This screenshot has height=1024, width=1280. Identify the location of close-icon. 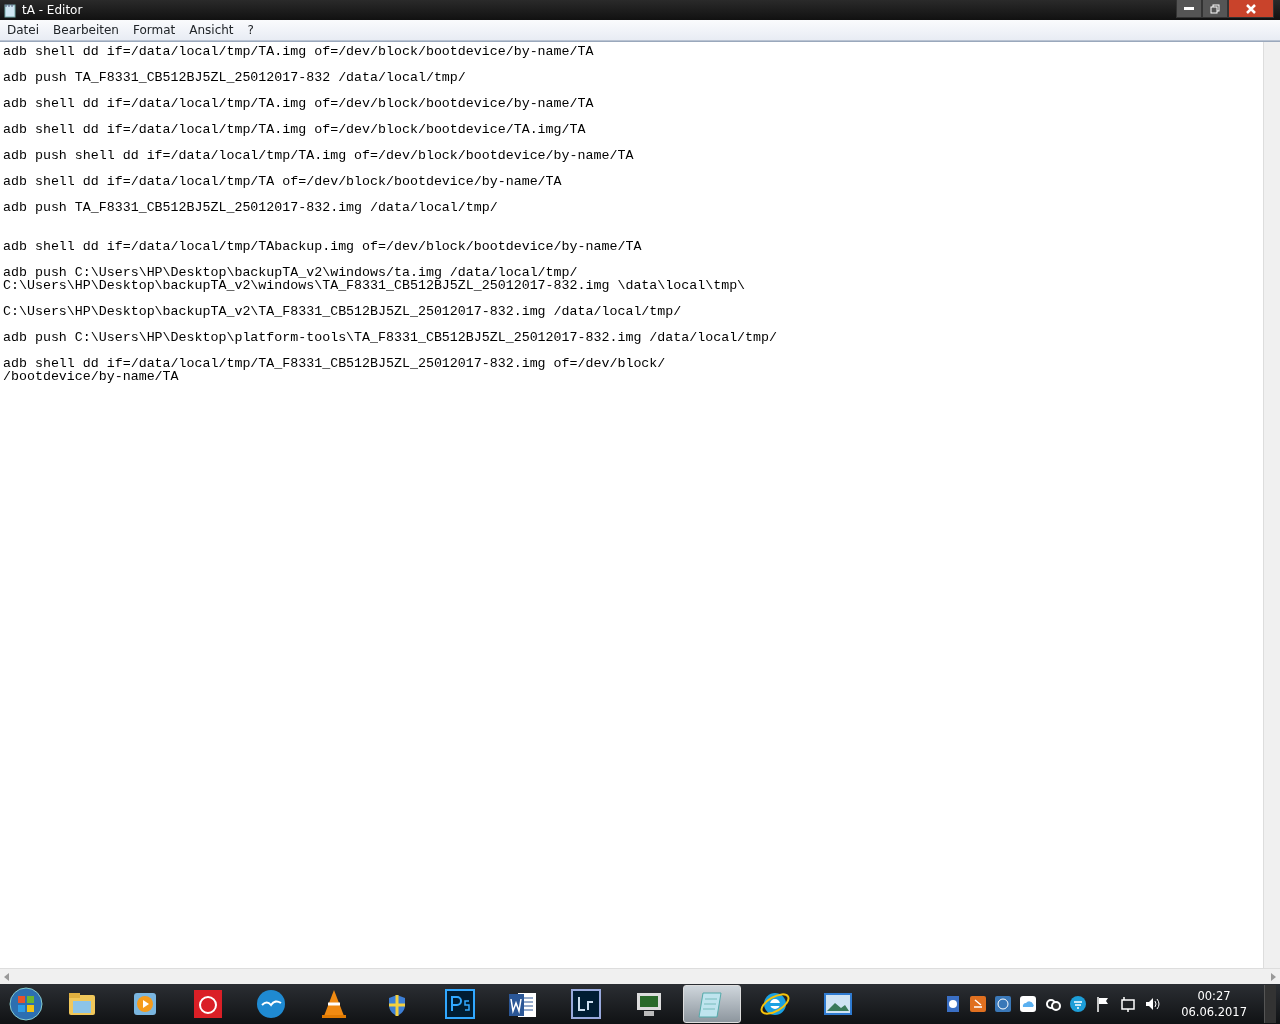
(1251, 8).